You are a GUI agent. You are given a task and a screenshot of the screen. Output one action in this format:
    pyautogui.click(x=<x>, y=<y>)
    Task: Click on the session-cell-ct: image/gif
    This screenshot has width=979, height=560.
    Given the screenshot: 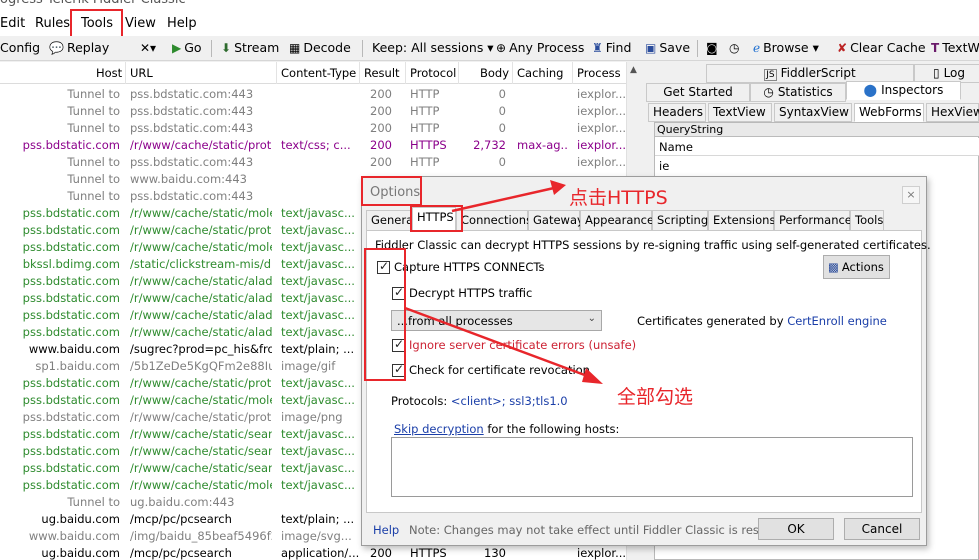 What is the action you would take?
    pyautogui.click(x=308, y=366)
    